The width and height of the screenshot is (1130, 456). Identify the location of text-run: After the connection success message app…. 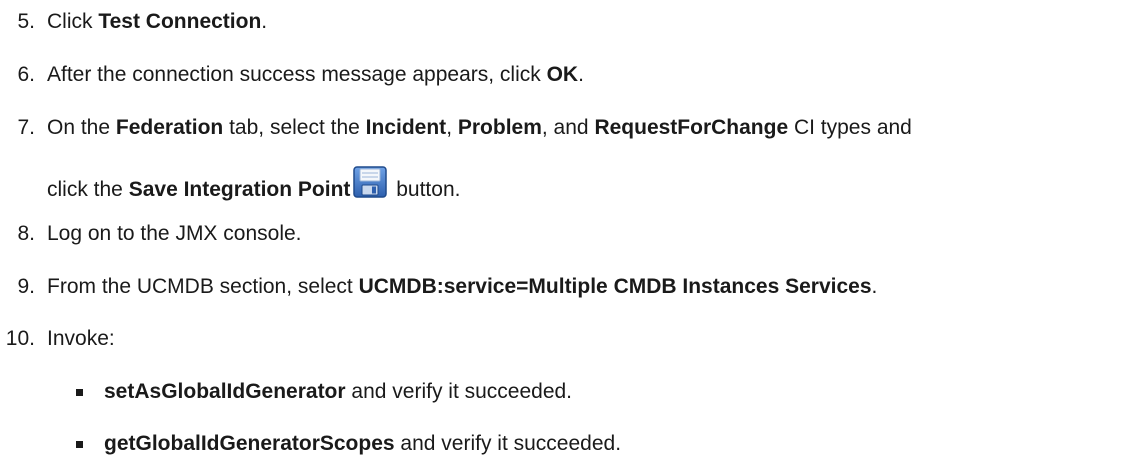
(297, 74).